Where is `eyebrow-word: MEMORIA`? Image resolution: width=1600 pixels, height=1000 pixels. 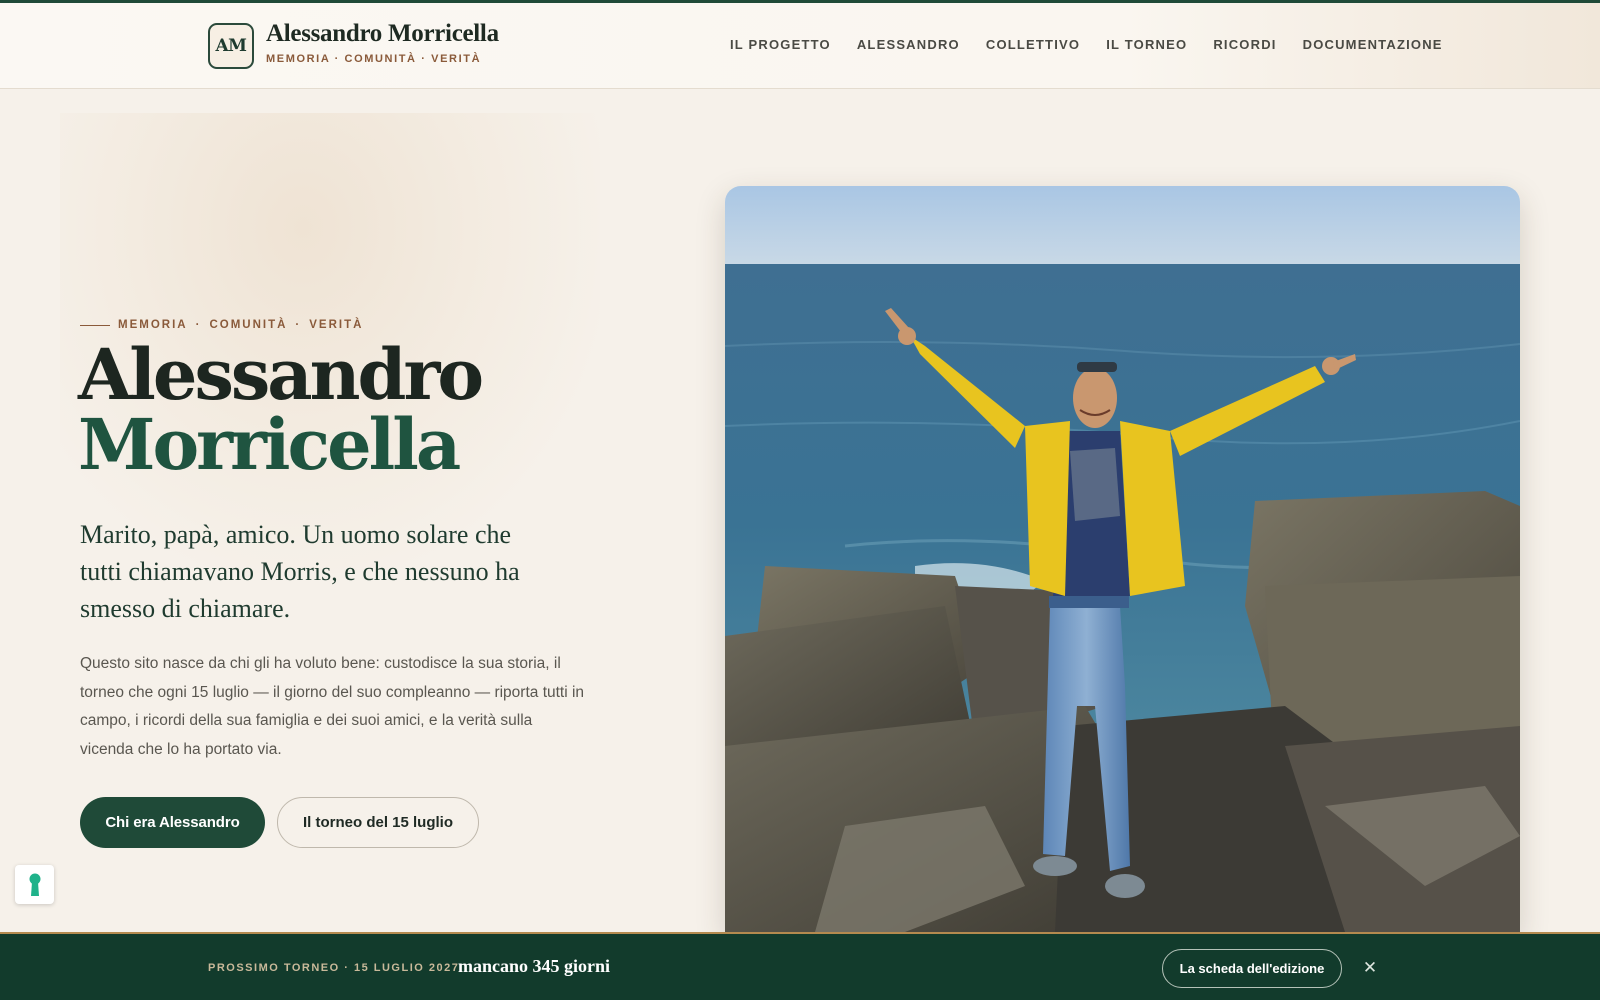 eyebrow-word: MEMORIA is located at coordinates (153, 325).